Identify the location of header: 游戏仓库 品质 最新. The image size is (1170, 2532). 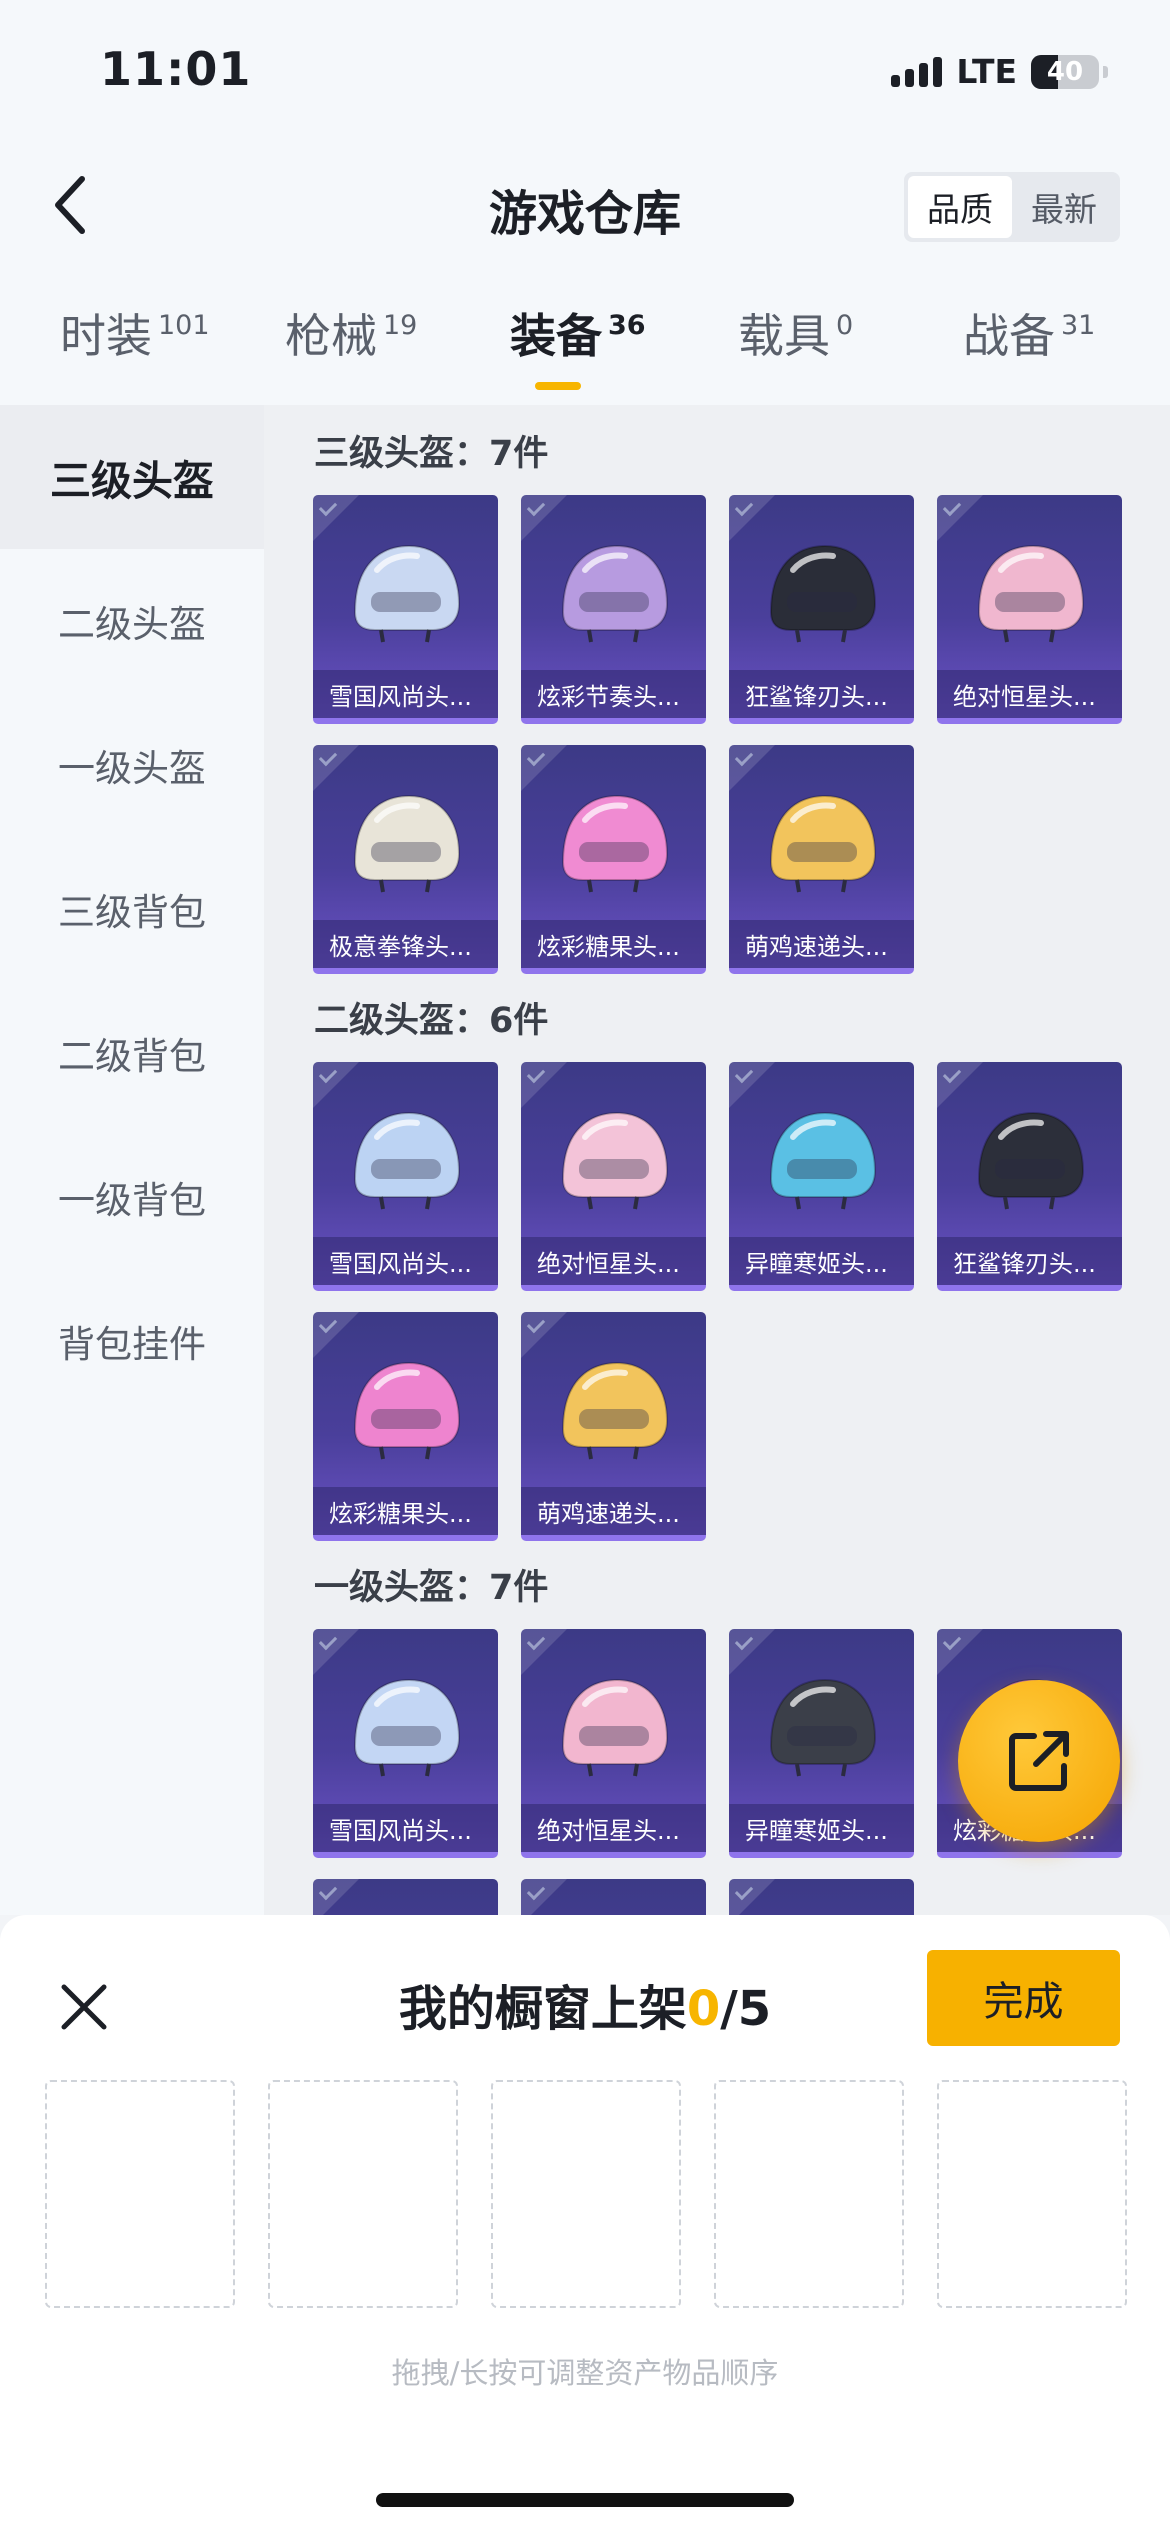
(585, 205).